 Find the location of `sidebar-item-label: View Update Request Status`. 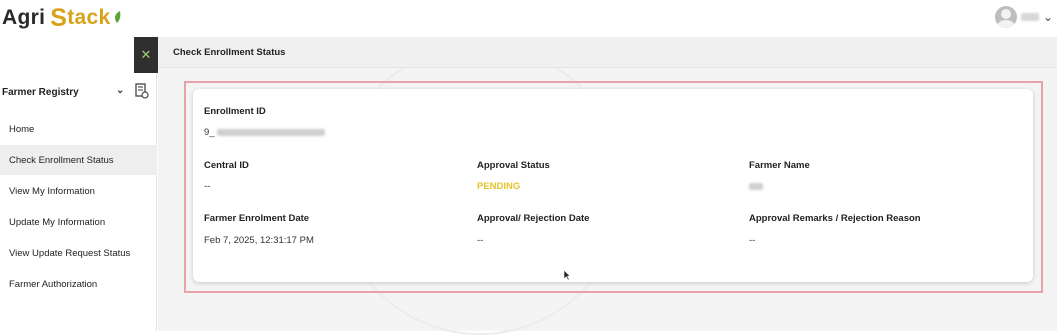

sidebar-item-label: View Update Request Status is located at coordinates (70, 253).